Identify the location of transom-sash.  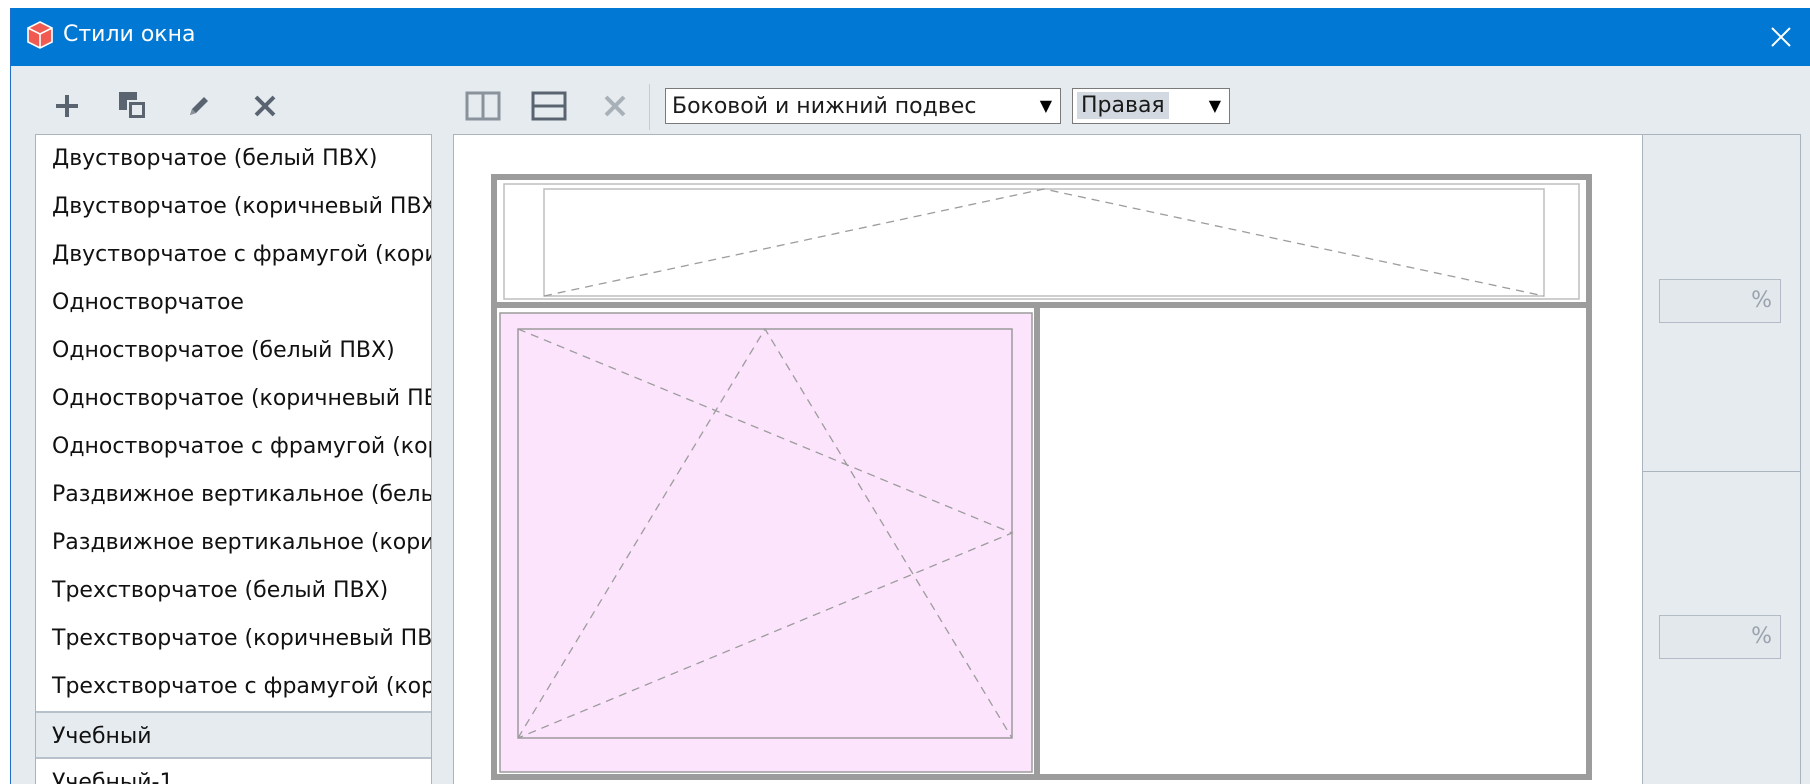
(1041, 241).